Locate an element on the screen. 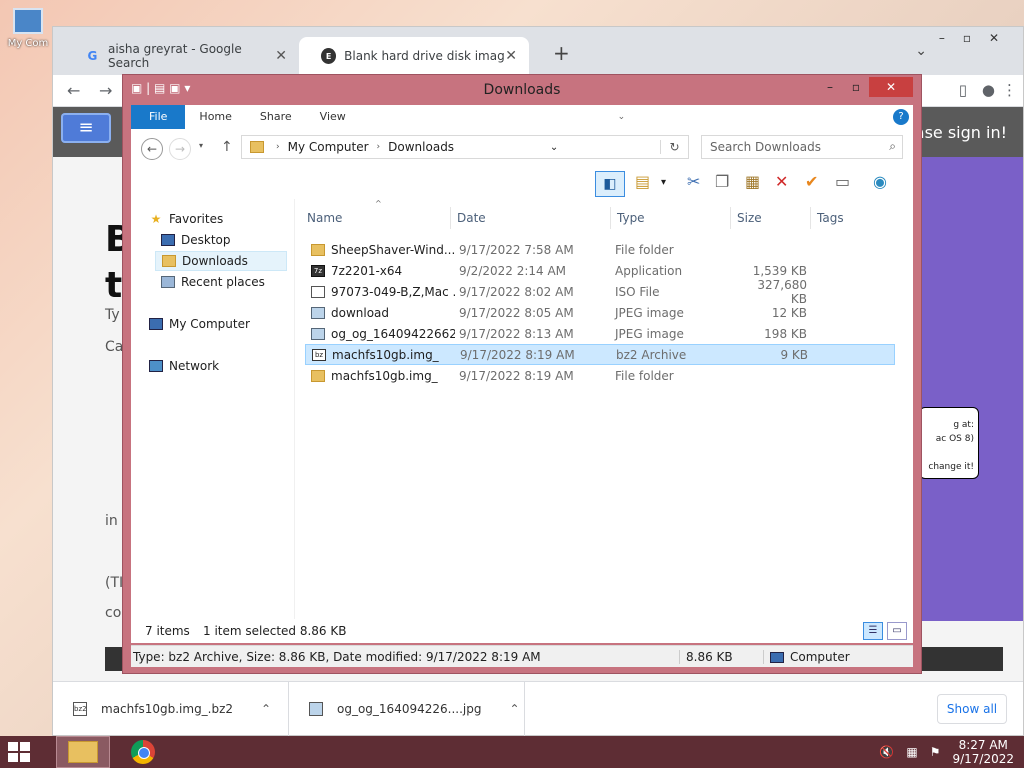  help-icon: ? is located at coordinates (901, 117).